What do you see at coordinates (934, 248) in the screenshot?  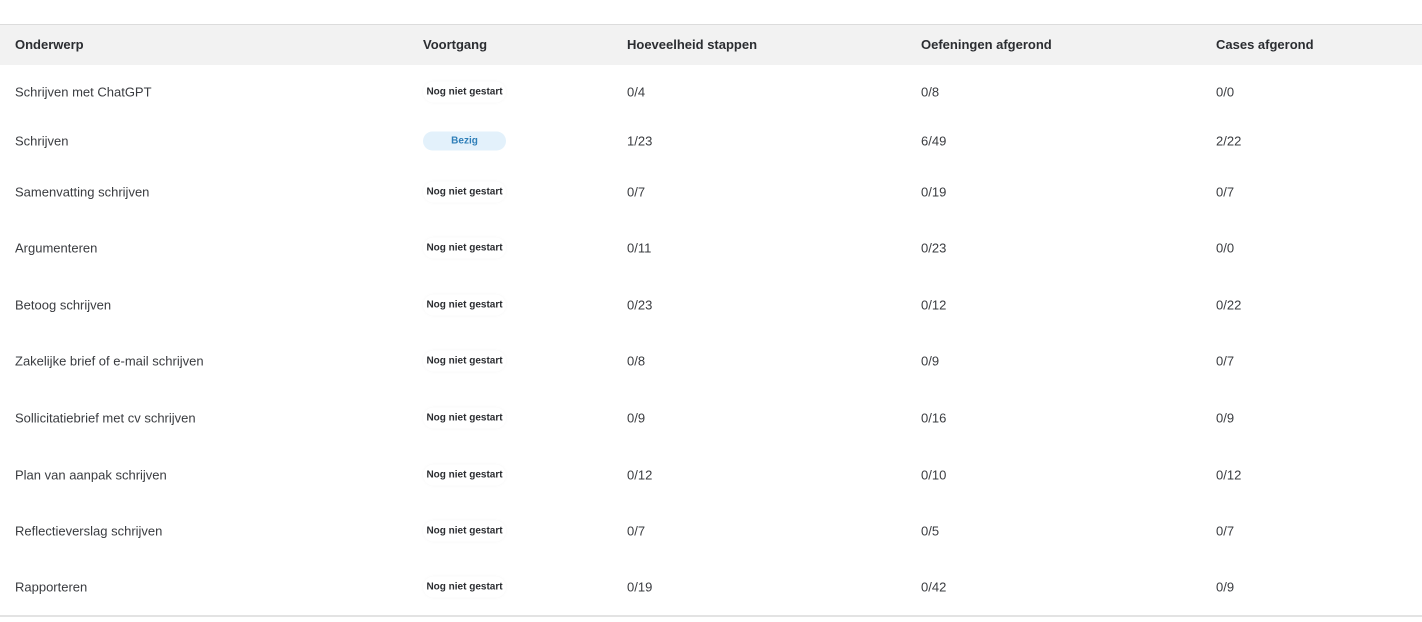 I see `exercises-count: 0/23` at bounding box center [934, 248].